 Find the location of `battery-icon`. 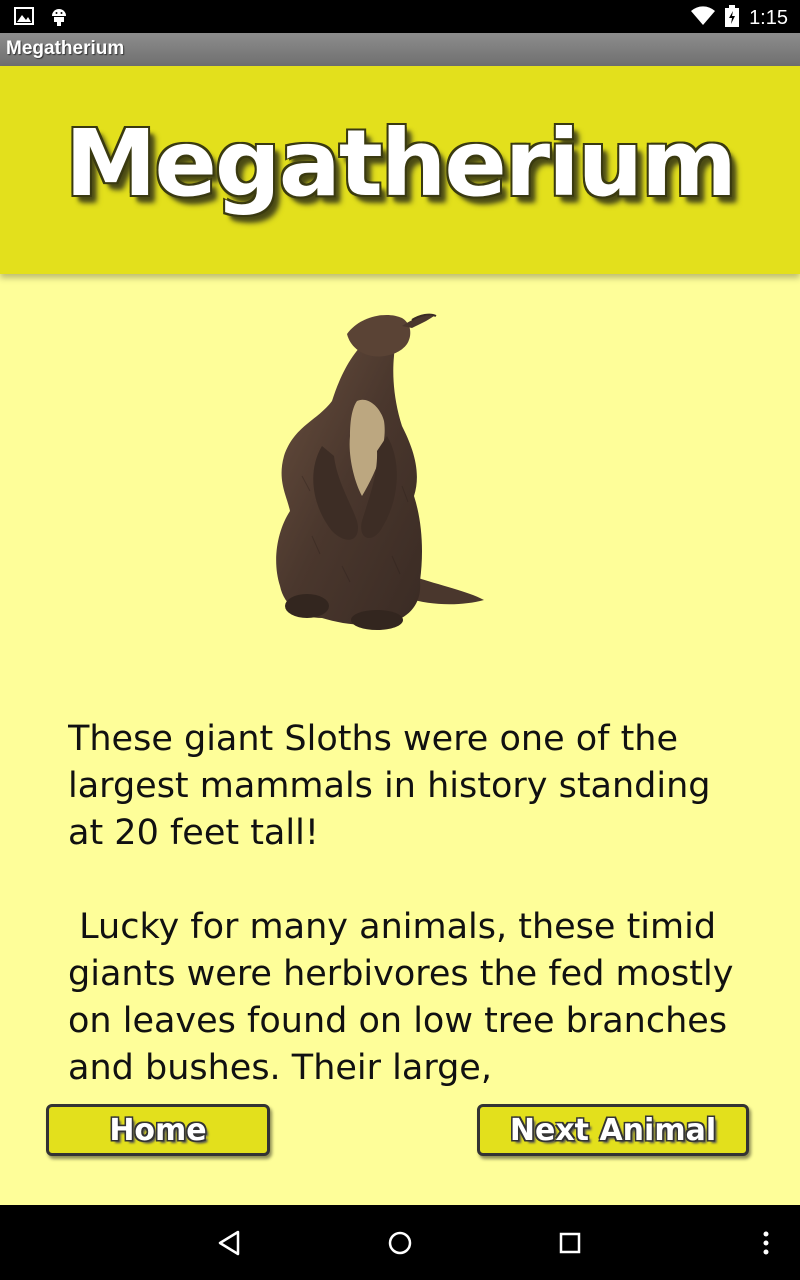

battery-icon is located at coordinates (732, 18).